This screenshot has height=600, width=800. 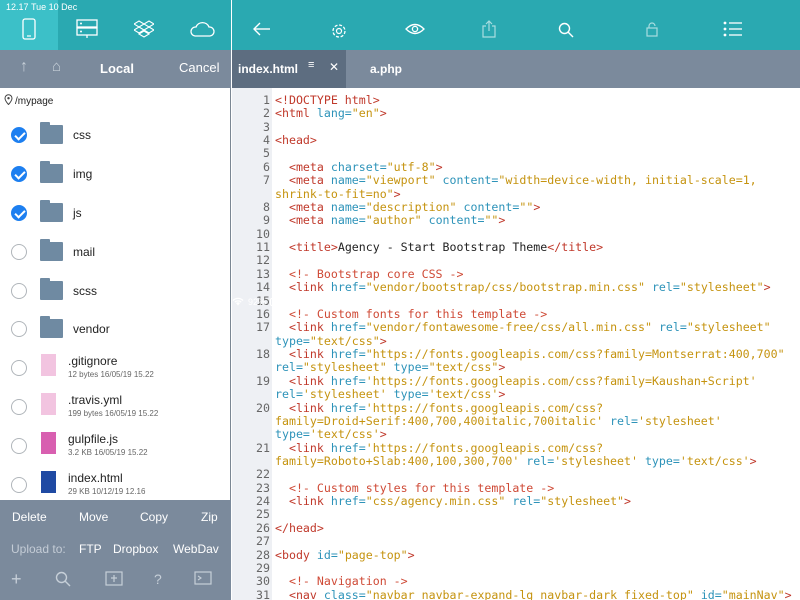 I want to click on file-name: index.html, so click(x=95, y=478).